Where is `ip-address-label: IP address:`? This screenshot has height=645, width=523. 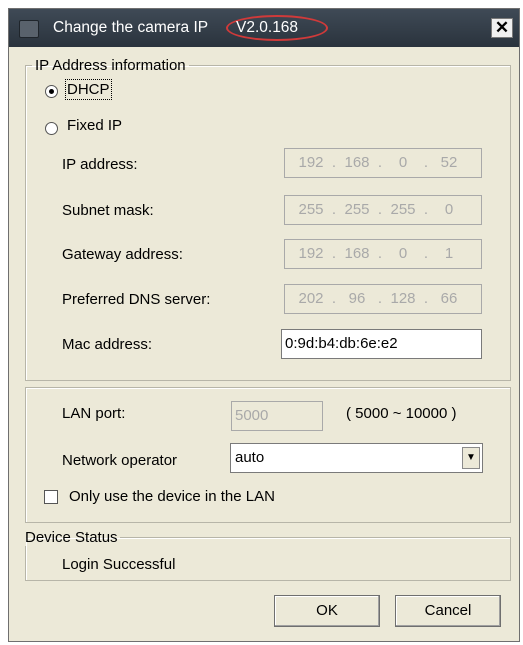 ip-address-label: IP address: is located at coordinates (100, 164).